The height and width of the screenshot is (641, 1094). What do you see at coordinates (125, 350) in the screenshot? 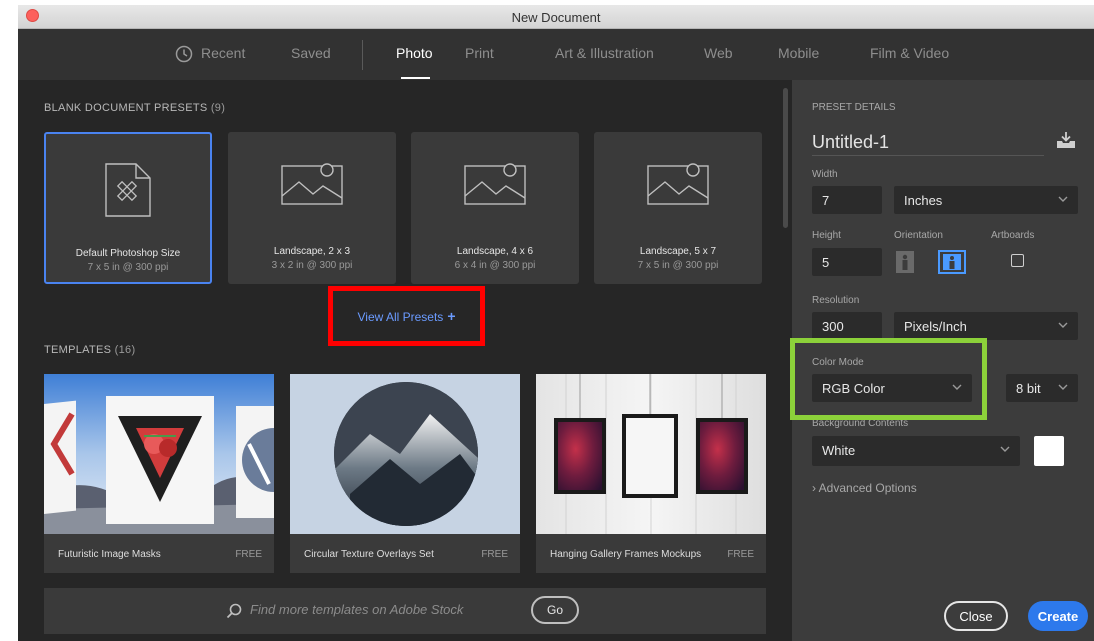
I see `templates-count: (16)` at bounding box center [125, 350].